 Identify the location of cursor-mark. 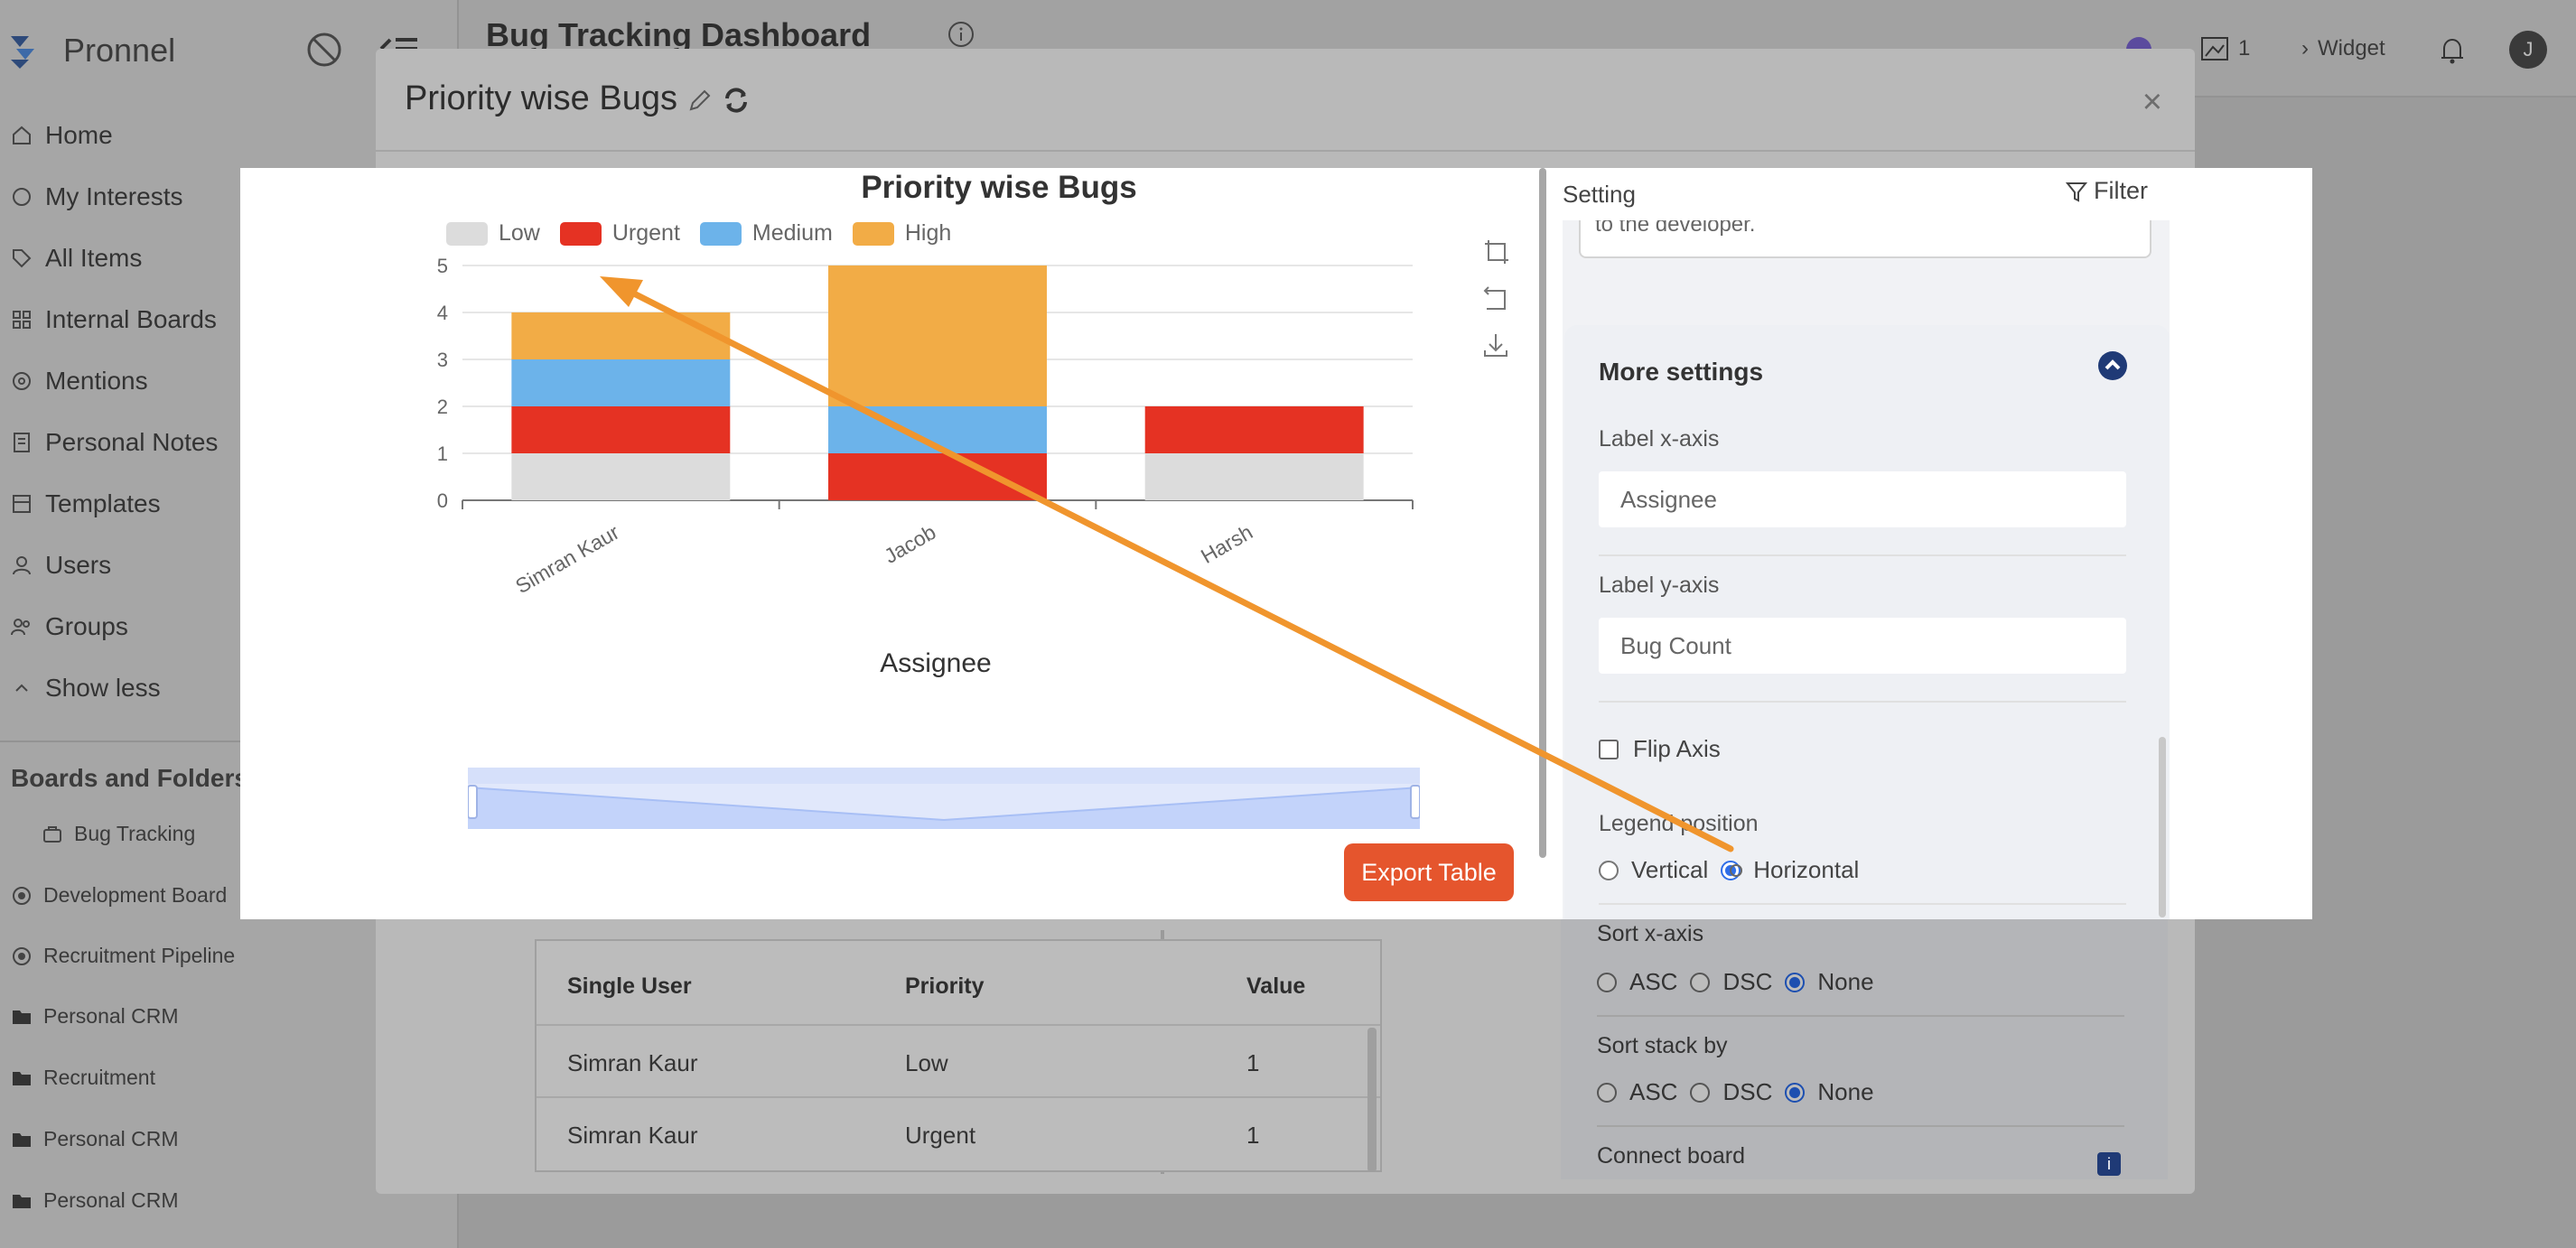
(1736, 870).